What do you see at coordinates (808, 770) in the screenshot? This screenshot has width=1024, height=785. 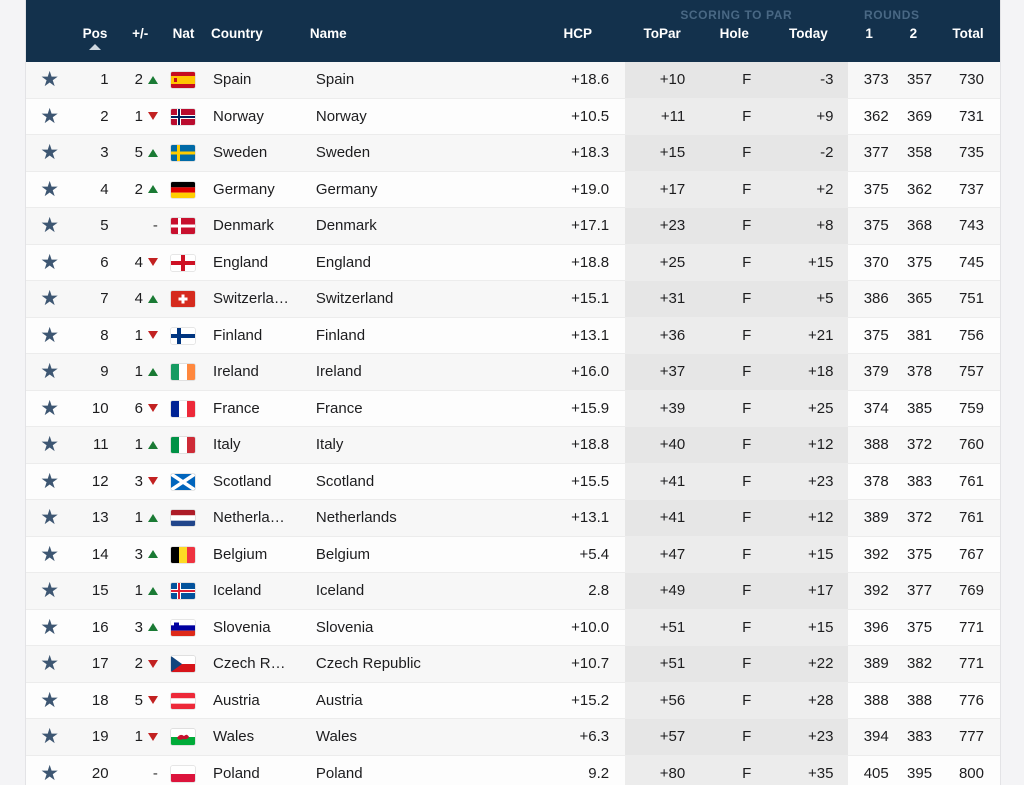 I see `cell-today: +35` at bounding box center [808, 770].